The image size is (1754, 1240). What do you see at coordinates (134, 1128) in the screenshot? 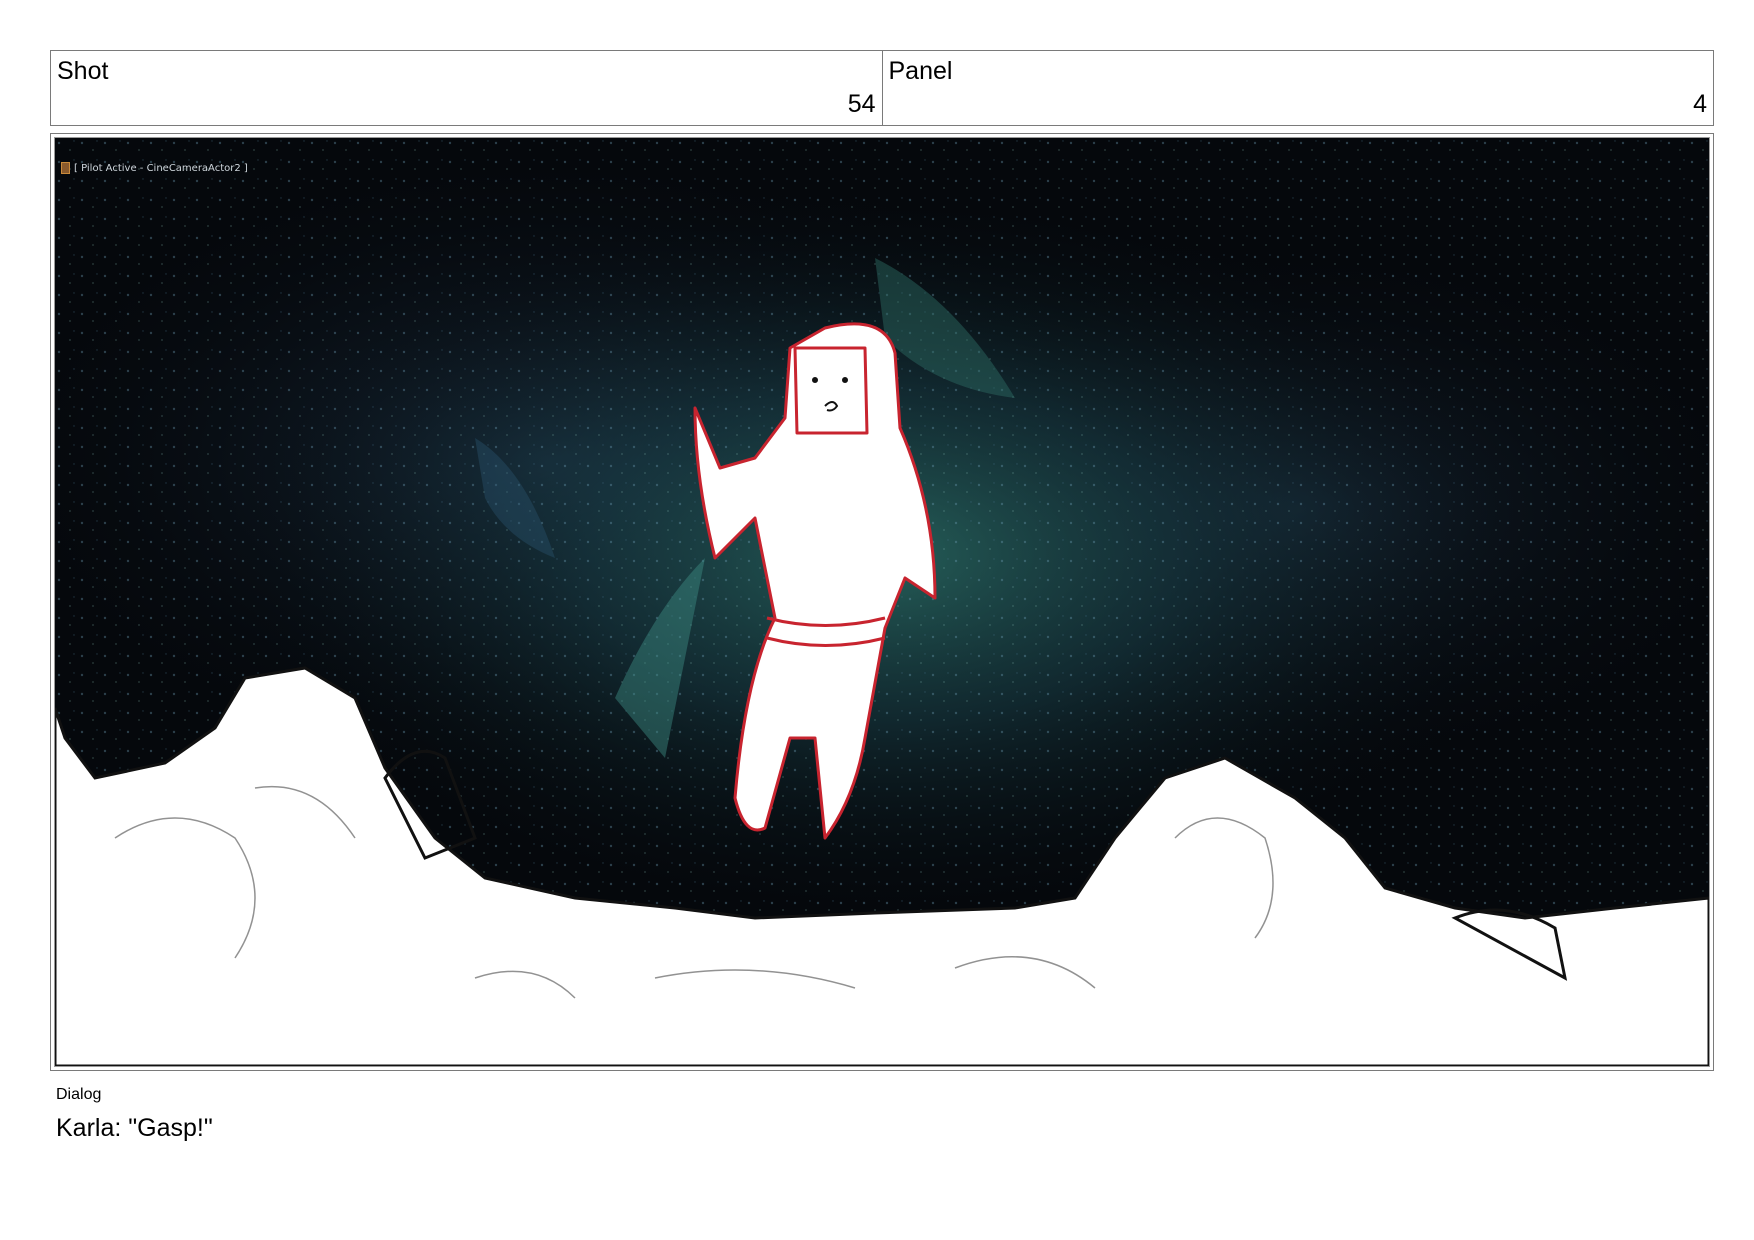
I see `dialog-text: Karla: "Gasp!"` at bounding box center [134, 1128].